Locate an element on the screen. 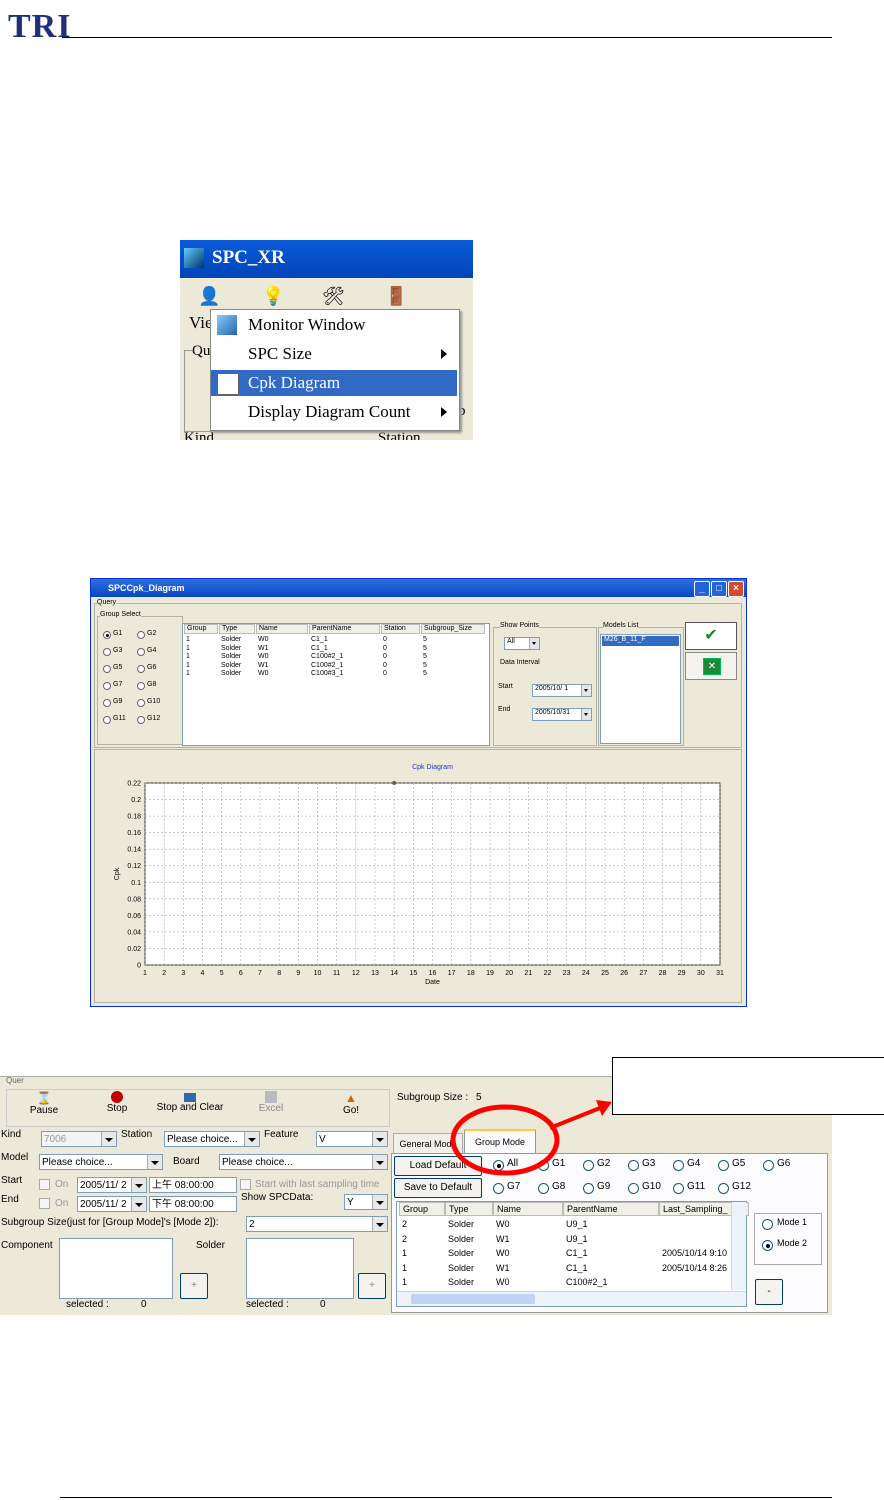  horizontal-scrollbar is located at coordinates (571, 1298).